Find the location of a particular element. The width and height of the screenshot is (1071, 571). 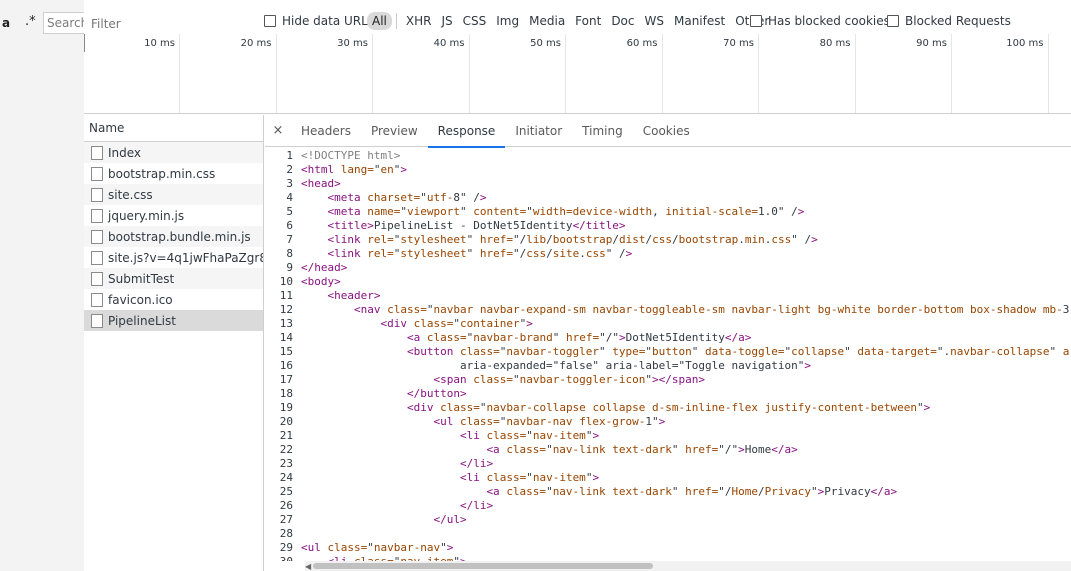

request-name: favicon.ico is located at coordinates (140, 299).